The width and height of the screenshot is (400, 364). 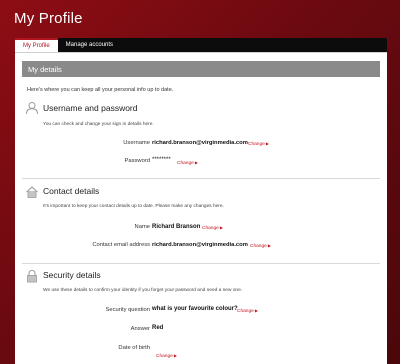 I want to click on username-value: richard.branson@virginmedia.com, so click(x=200, y=143).